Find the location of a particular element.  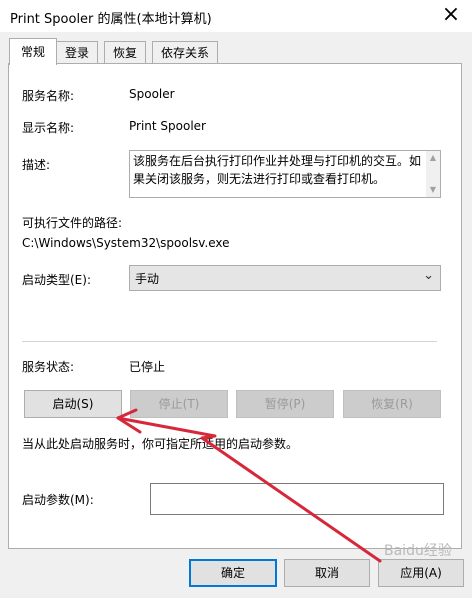

tab-dependencies: 依存关系 is located at coordinates (185, 52).